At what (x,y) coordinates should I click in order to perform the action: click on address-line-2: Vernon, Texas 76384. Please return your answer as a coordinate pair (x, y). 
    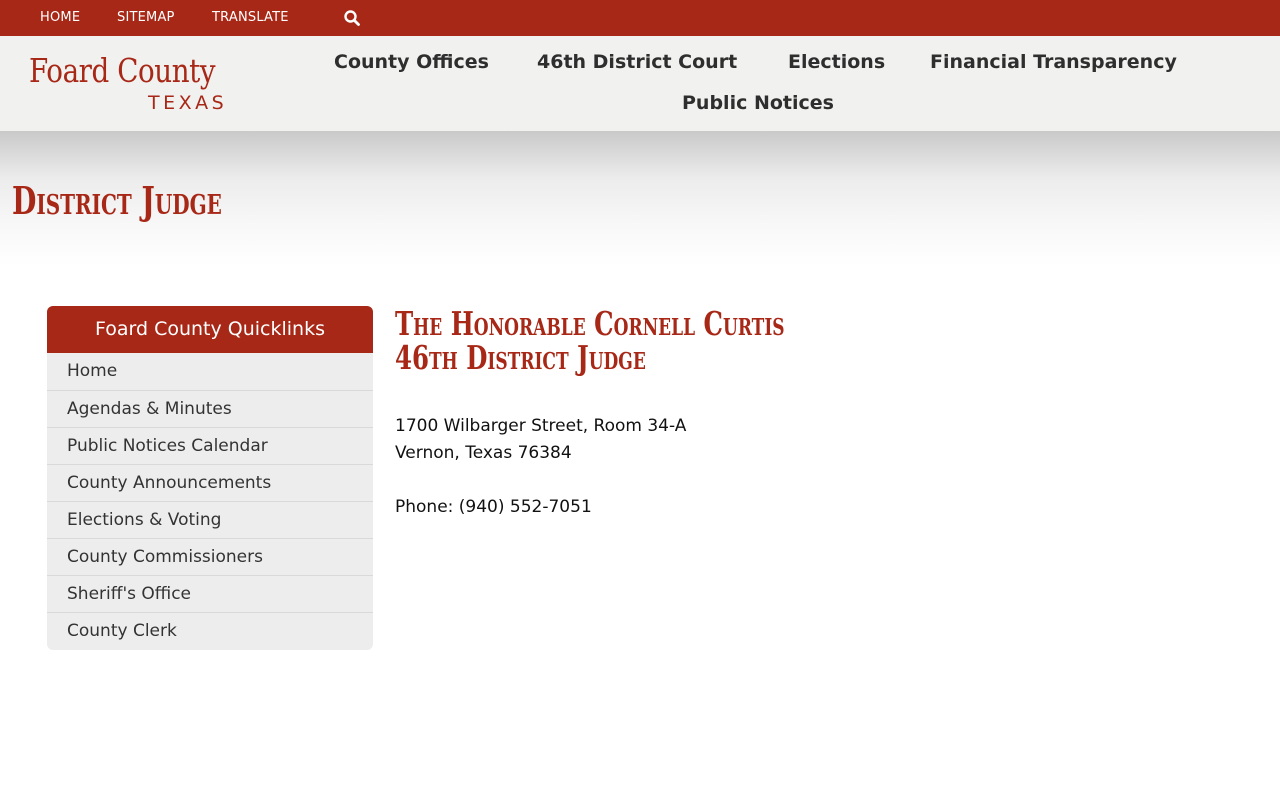
    Looking at the image, I should click on (483, 453).